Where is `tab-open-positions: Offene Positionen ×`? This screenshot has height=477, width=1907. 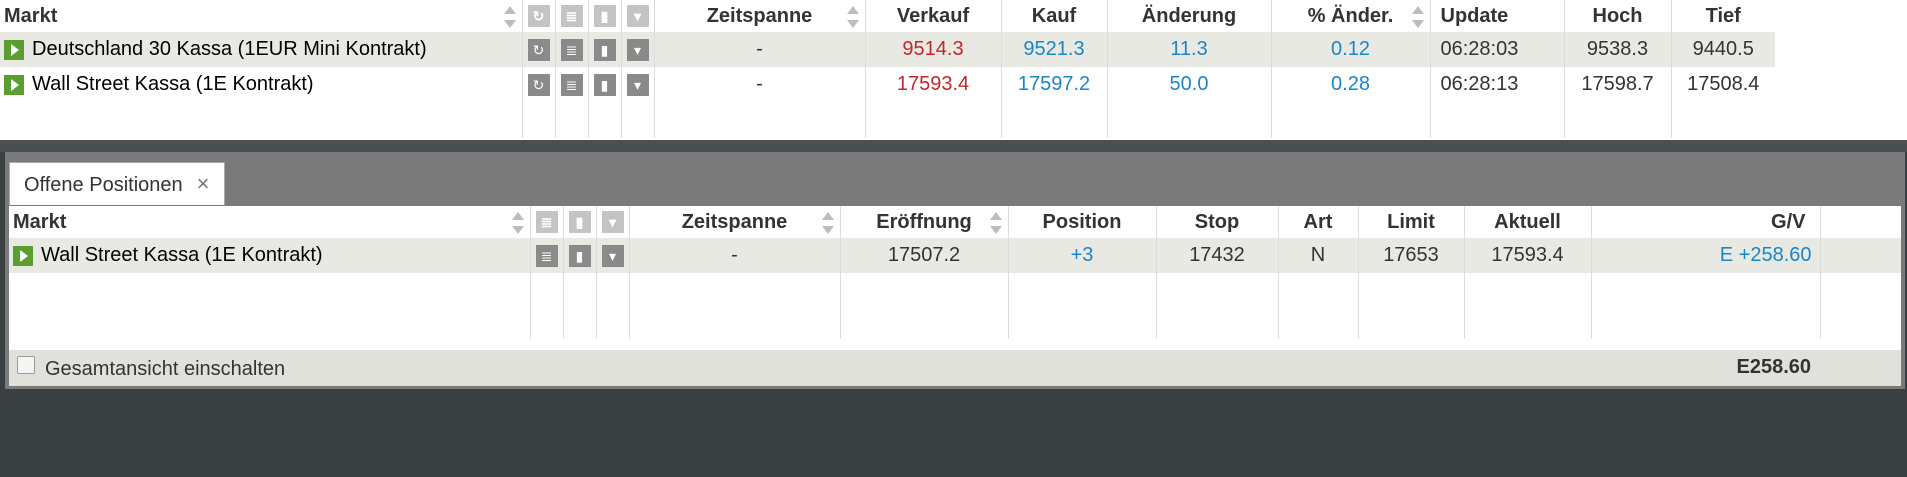 tab-open-positions: Offene Positionen × is located at coordinates (117, 183).